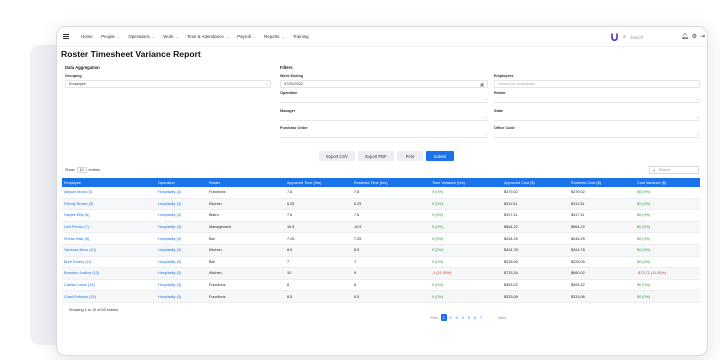  I want to click on column-header: Cost Variance ($), so click(667, 183).